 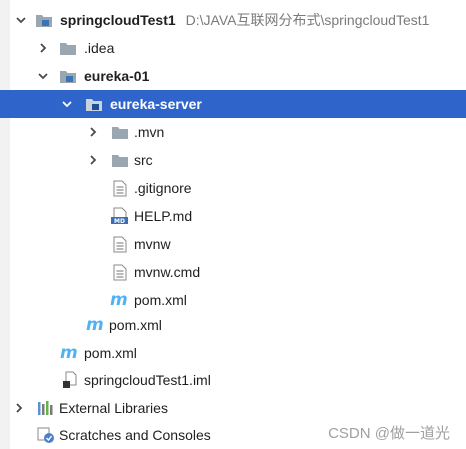 What do you see at coordinates (120, 216) in the screenshot?
I see `markdown-file-icon: MD` at bounding box center [120, 216].